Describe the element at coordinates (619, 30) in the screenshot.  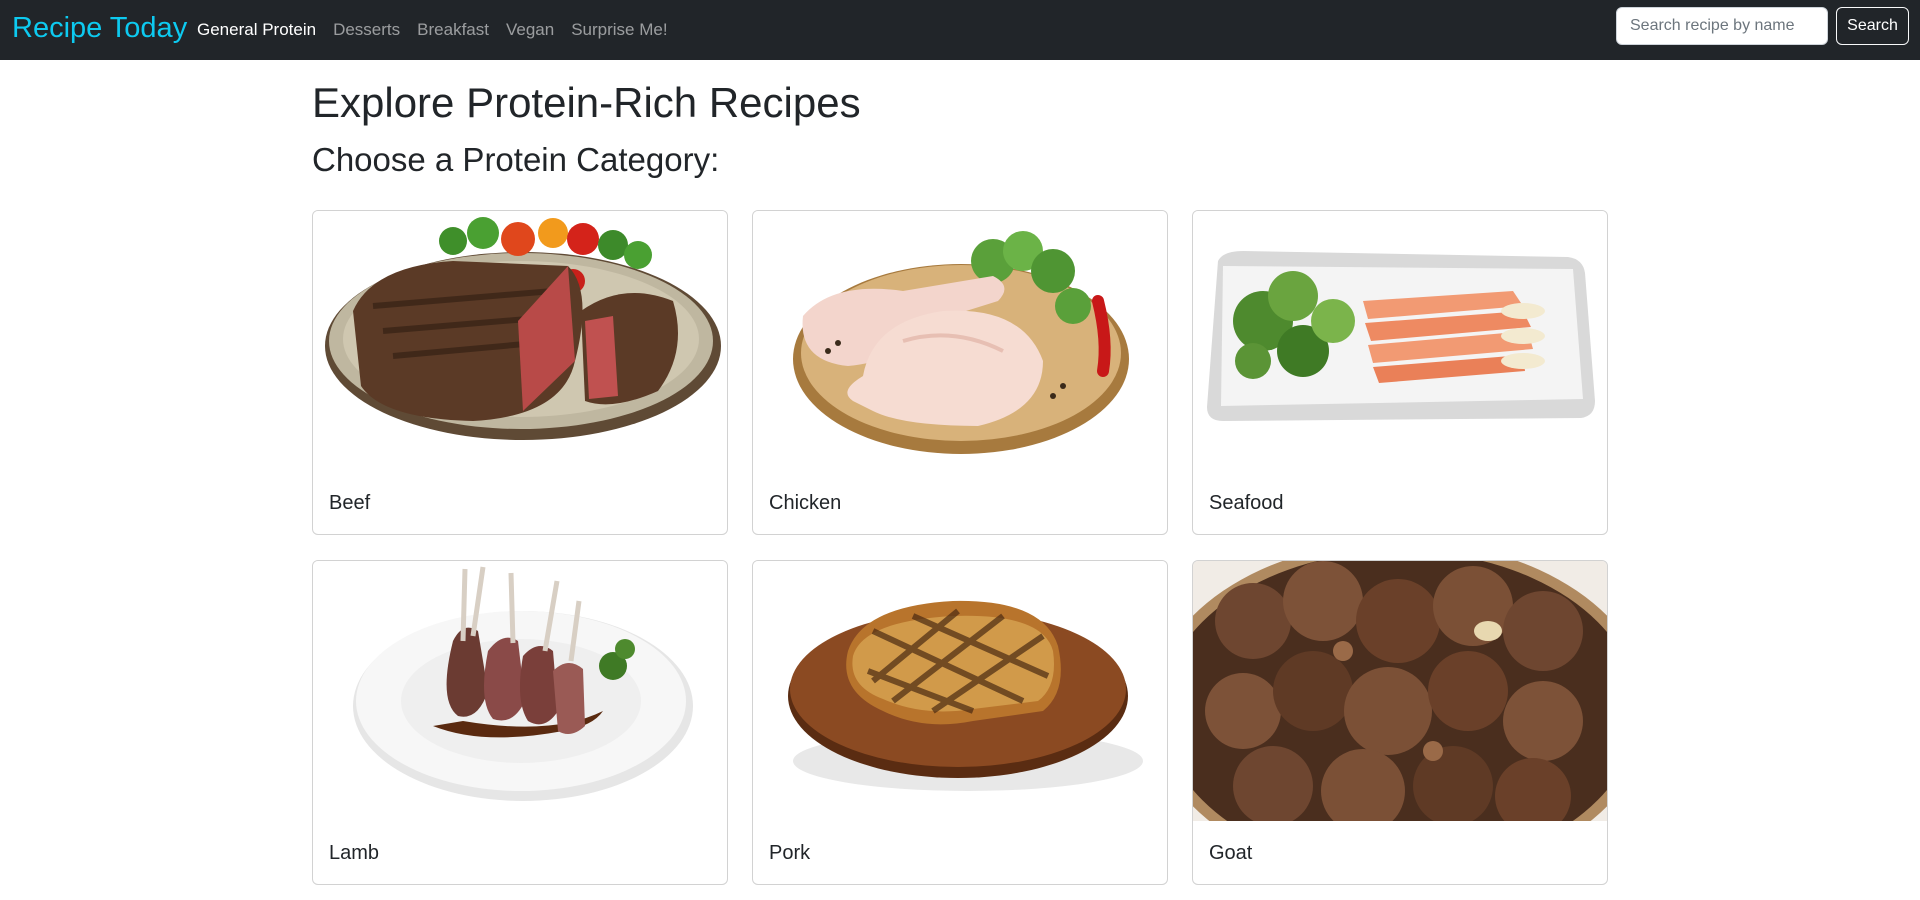
I see `nav-link-surprise-me: Surprise Me!` at that location.